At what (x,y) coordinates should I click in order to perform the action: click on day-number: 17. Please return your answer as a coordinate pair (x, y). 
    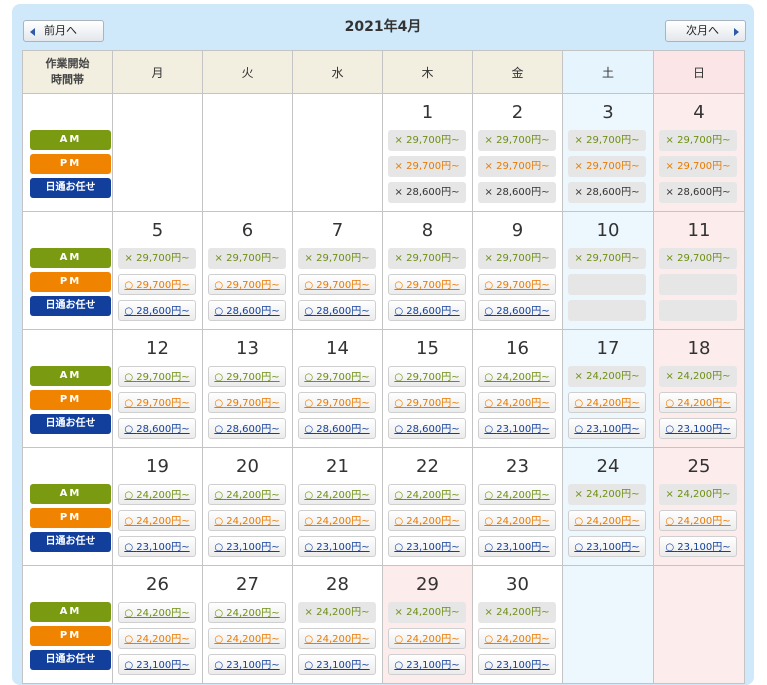
    Looking at the image, I should click on (608, 348).